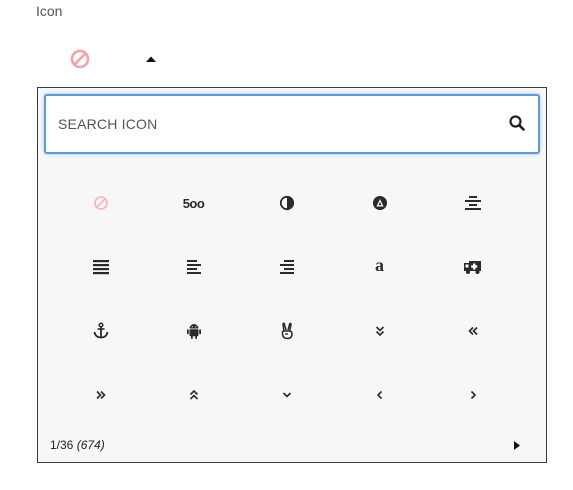 This screenshot has height=490, width=573. I want to click on angle-left-icon, so click(379, 395).